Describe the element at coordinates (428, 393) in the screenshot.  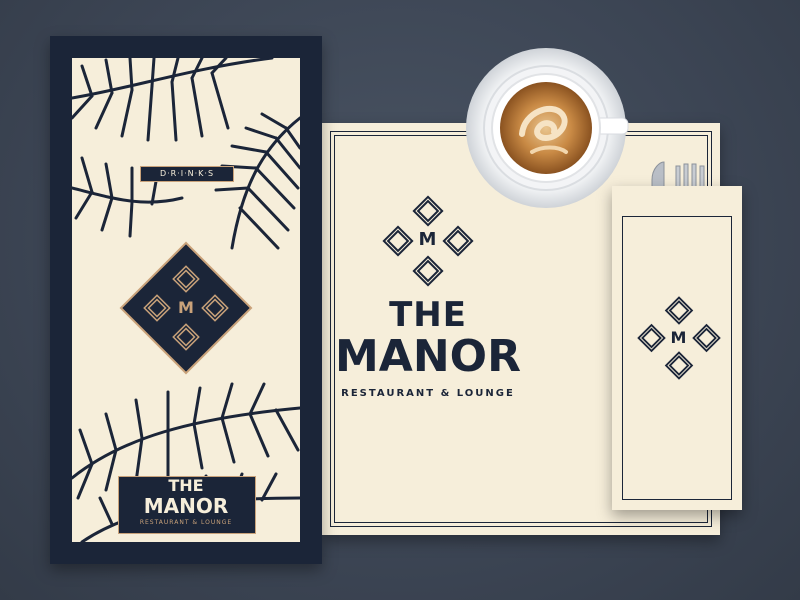
I see `placemat-tagline: RESTAURANT & LOUNGE` at that location.